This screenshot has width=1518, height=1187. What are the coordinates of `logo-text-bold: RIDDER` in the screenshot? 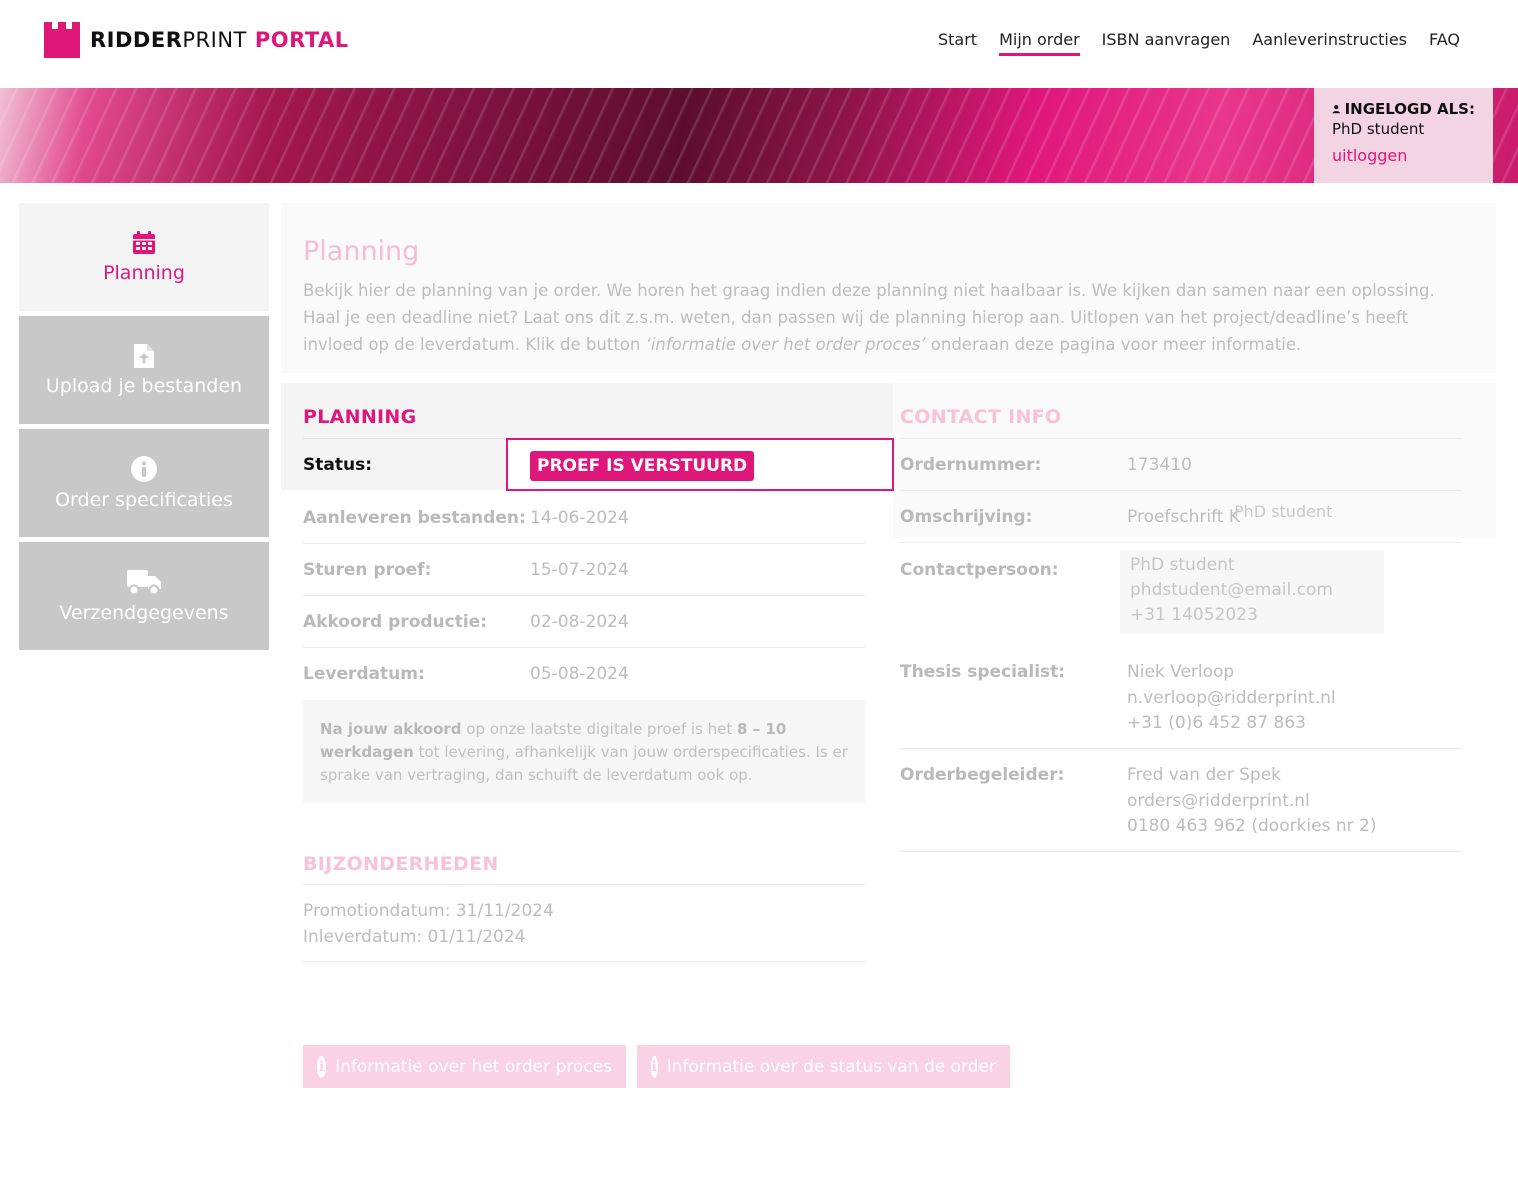 It's located at (136, 40).